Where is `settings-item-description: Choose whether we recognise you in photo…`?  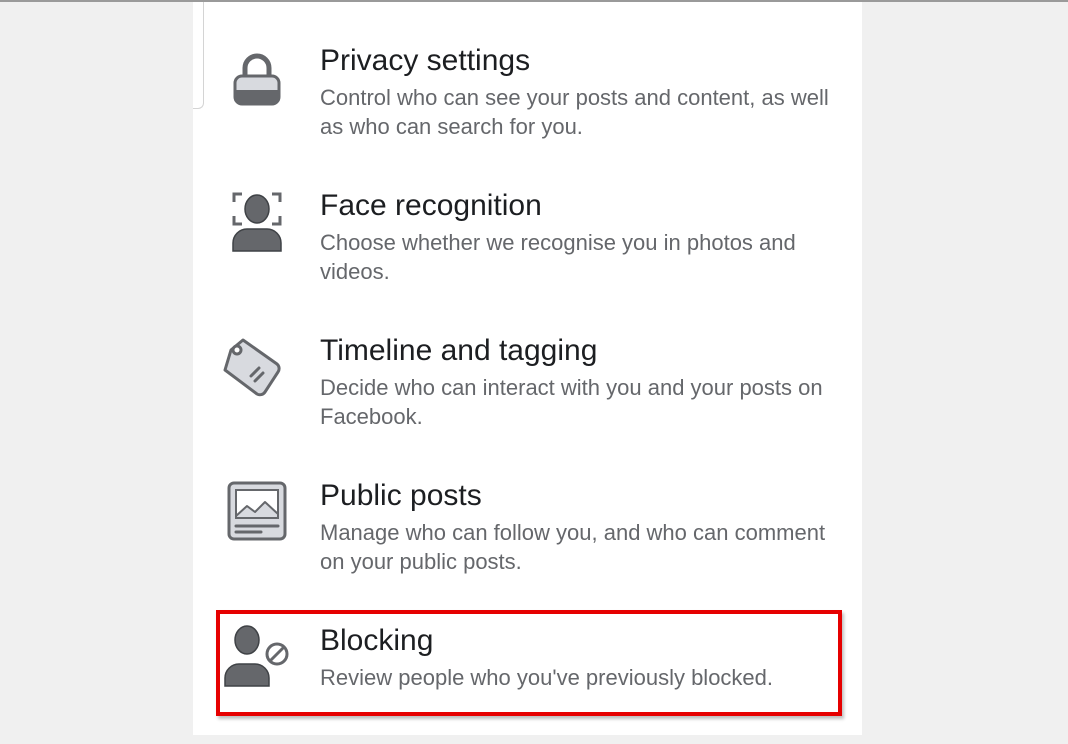 settings-item-description: Choose whether we recognise you in photo… is located at coordinates (558, 257).